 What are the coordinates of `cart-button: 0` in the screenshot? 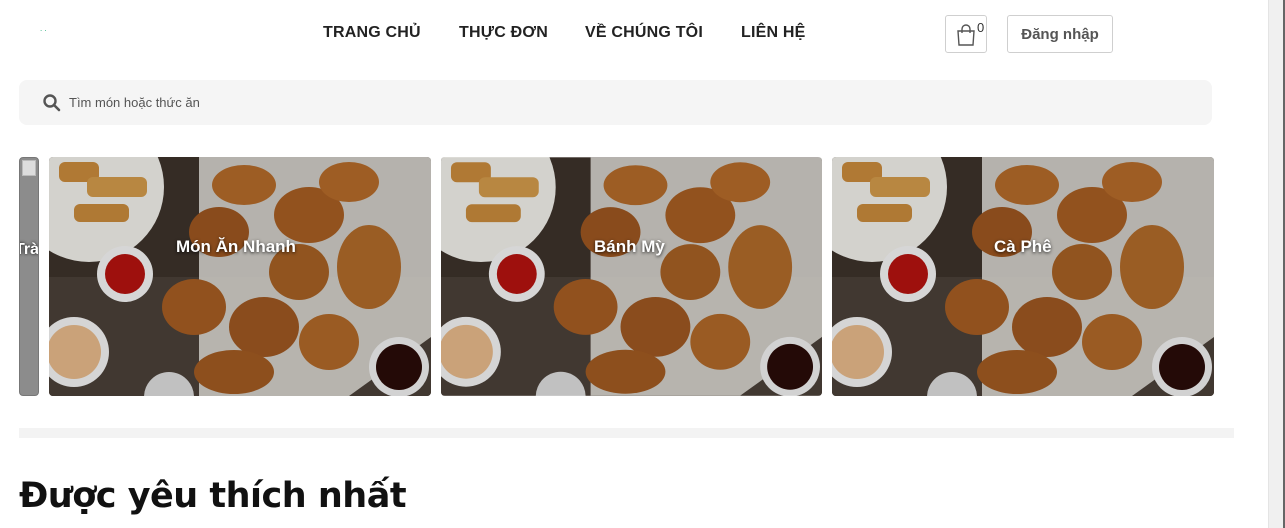 It's located at (966, 34).